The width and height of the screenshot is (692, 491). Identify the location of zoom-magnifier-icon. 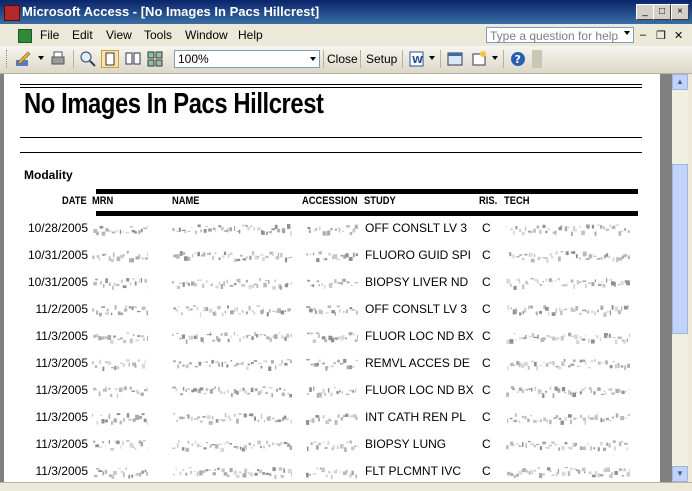
(88, 59).